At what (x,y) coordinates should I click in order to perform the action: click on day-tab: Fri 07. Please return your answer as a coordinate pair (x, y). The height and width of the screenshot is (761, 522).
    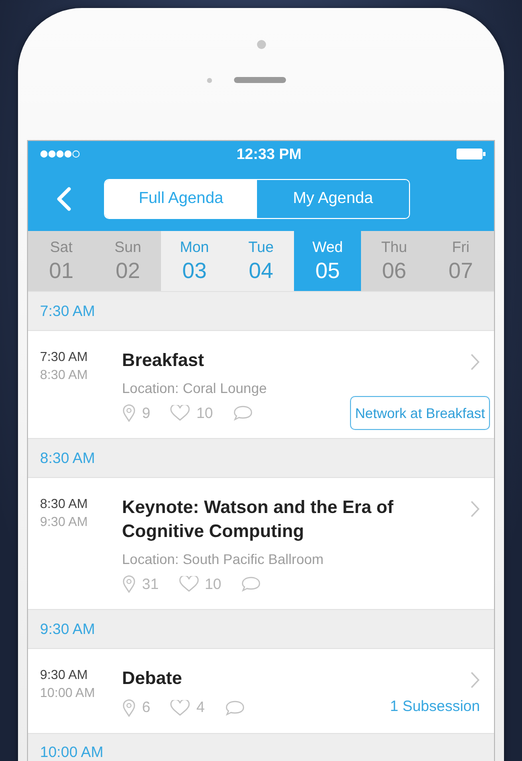
    Looking at the image, I should click on (460, 261).